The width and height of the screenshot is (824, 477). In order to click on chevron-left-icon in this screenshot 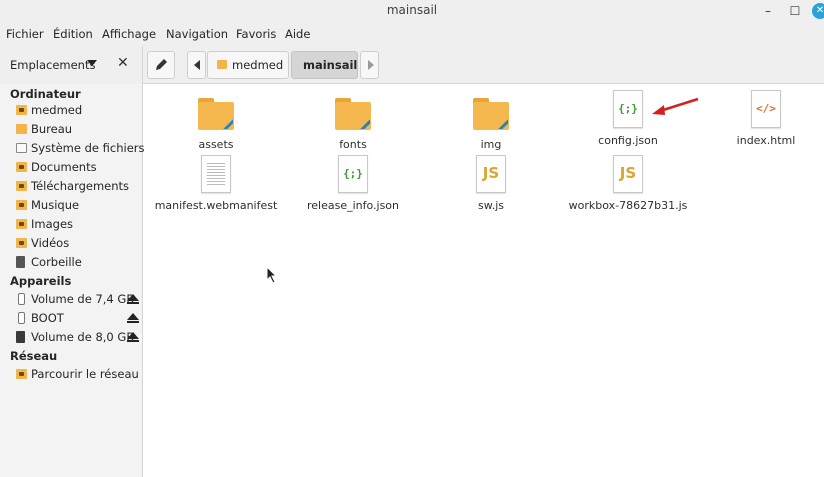, I will do `click(197, 65)`.